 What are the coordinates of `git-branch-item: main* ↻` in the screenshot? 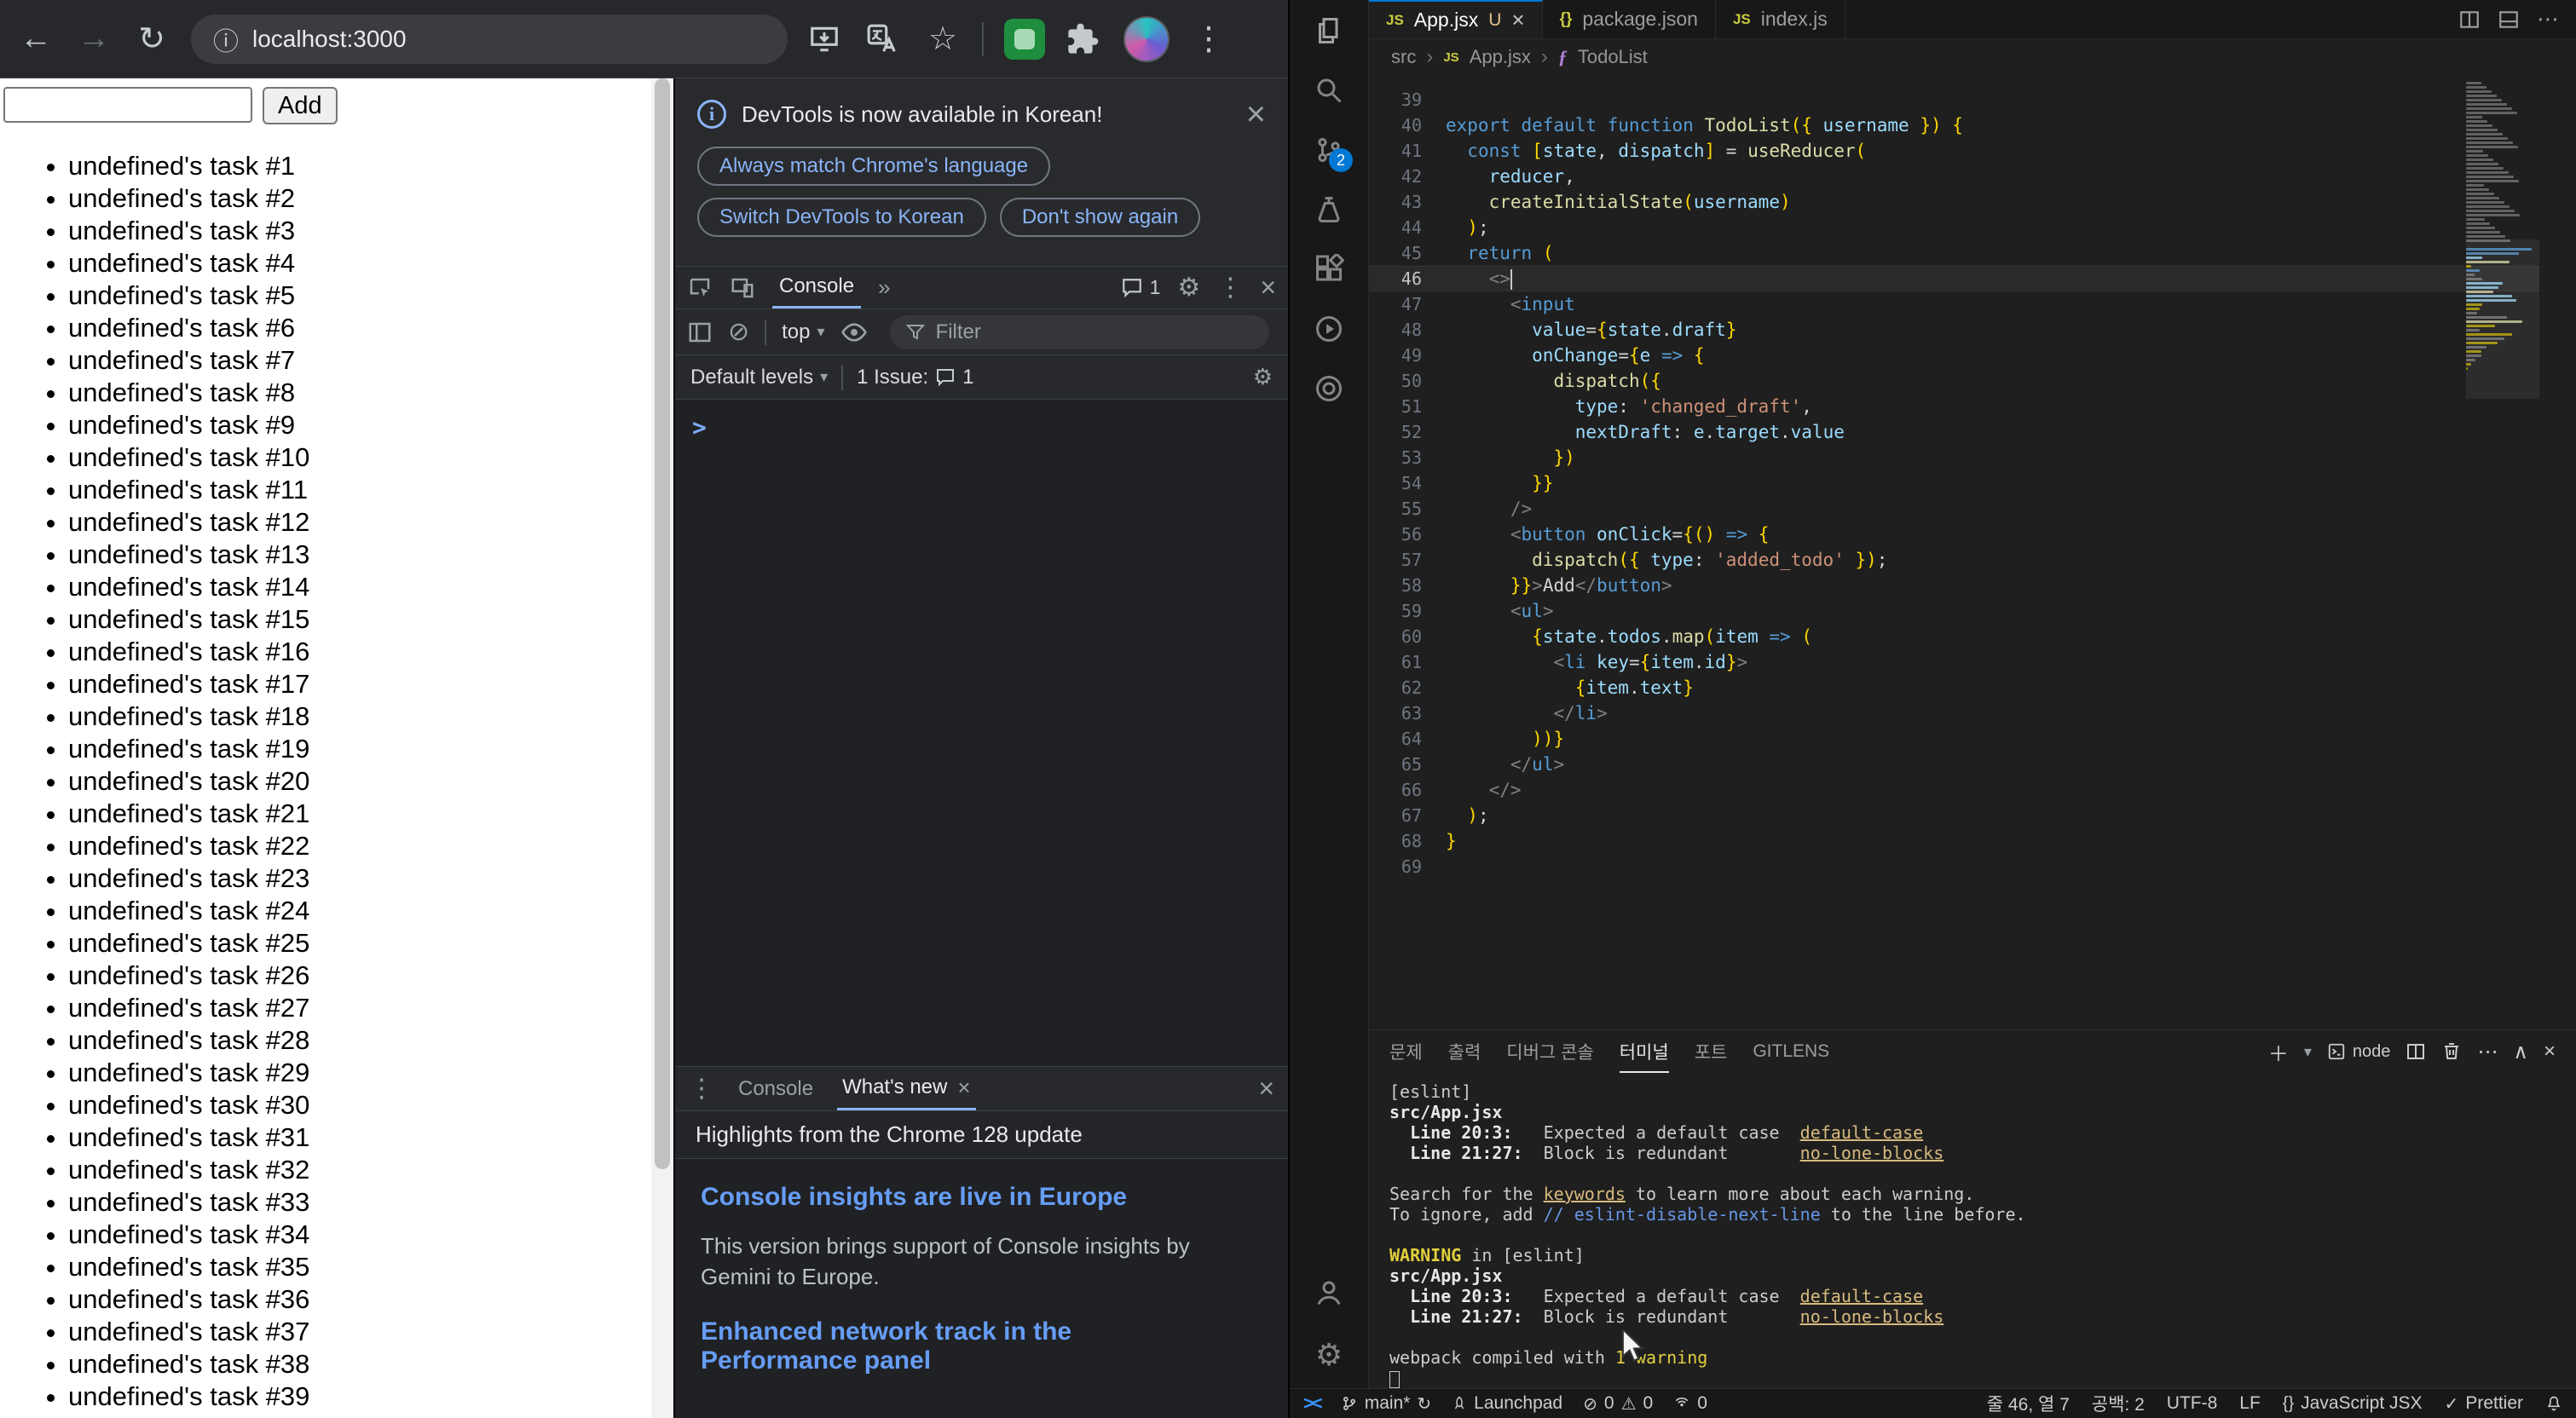 It's located at (1386, 1404).